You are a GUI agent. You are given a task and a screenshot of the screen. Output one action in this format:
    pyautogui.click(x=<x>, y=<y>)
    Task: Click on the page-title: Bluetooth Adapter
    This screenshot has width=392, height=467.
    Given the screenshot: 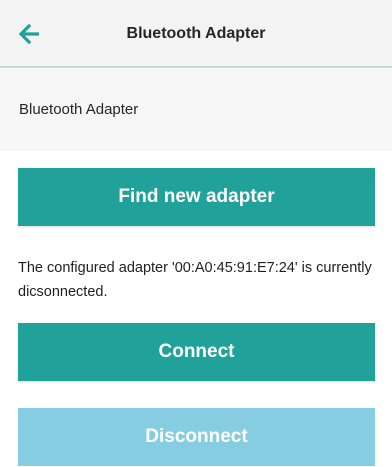 What is the action you would take?
    pyautogui.click(x=196, y=33)
    